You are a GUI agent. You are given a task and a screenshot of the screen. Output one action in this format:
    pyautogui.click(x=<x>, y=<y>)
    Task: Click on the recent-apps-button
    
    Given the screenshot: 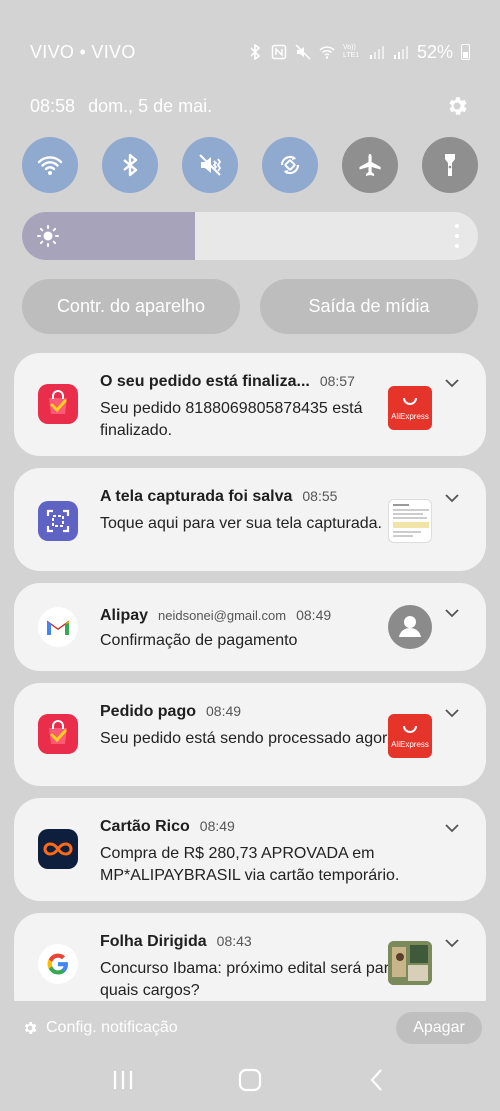 What is the action you would take?
    pyautogui.click(x=123, y=1080)
    